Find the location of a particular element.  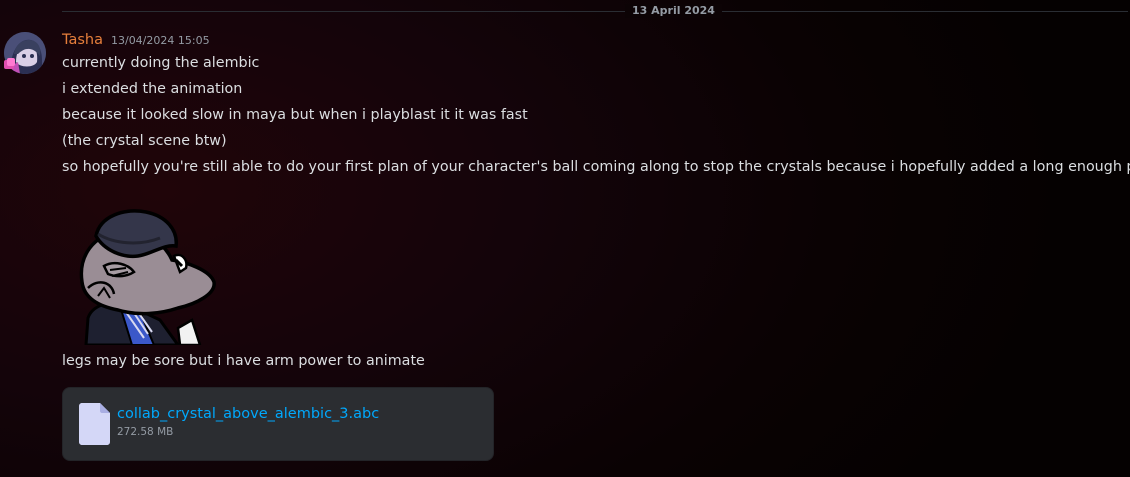

message-line: (the crystal scene btw) is located at coordinates (144, 141).